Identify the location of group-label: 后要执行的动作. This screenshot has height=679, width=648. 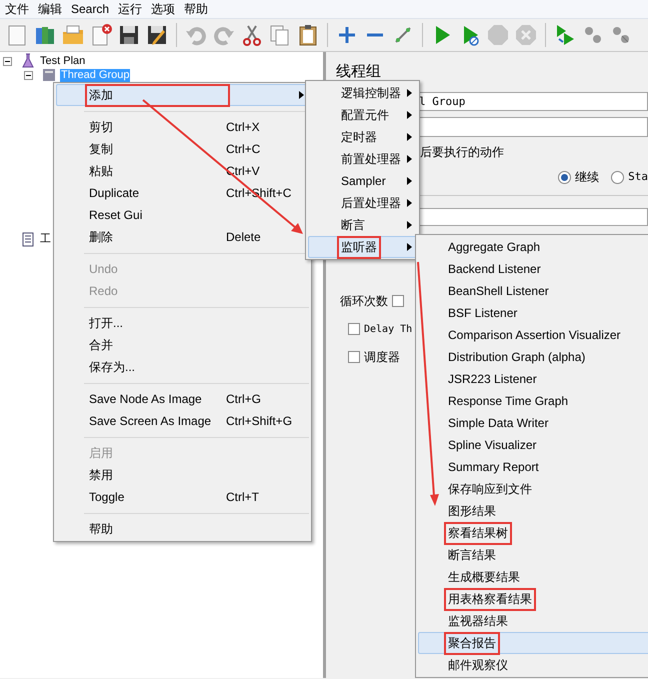
(462, 152).